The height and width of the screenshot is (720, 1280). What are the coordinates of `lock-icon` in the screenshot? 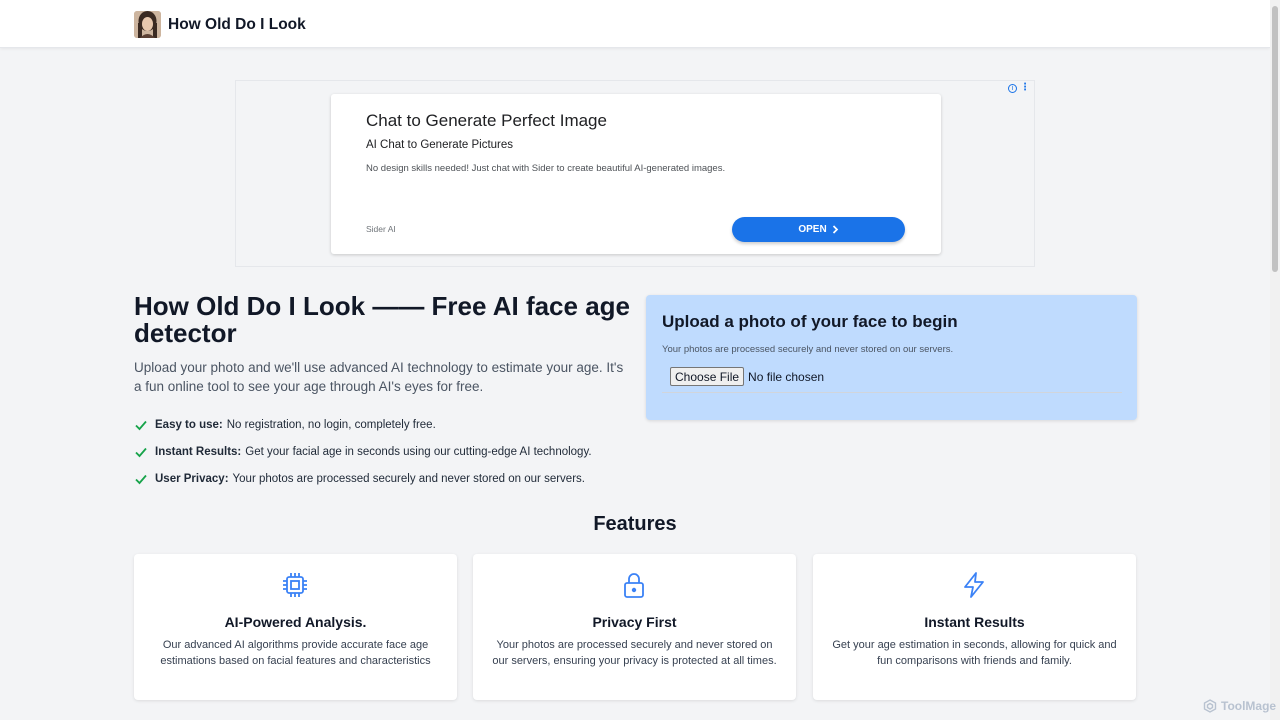 It's located at (634, 585).